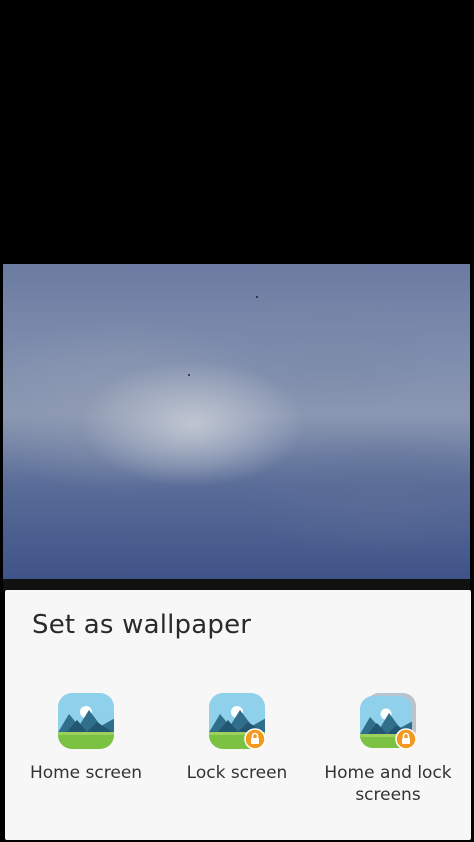 The height and width of the screenshot is (842, 474). I want to click on sheet-title: Set as wallpaper, so click(142, 625).